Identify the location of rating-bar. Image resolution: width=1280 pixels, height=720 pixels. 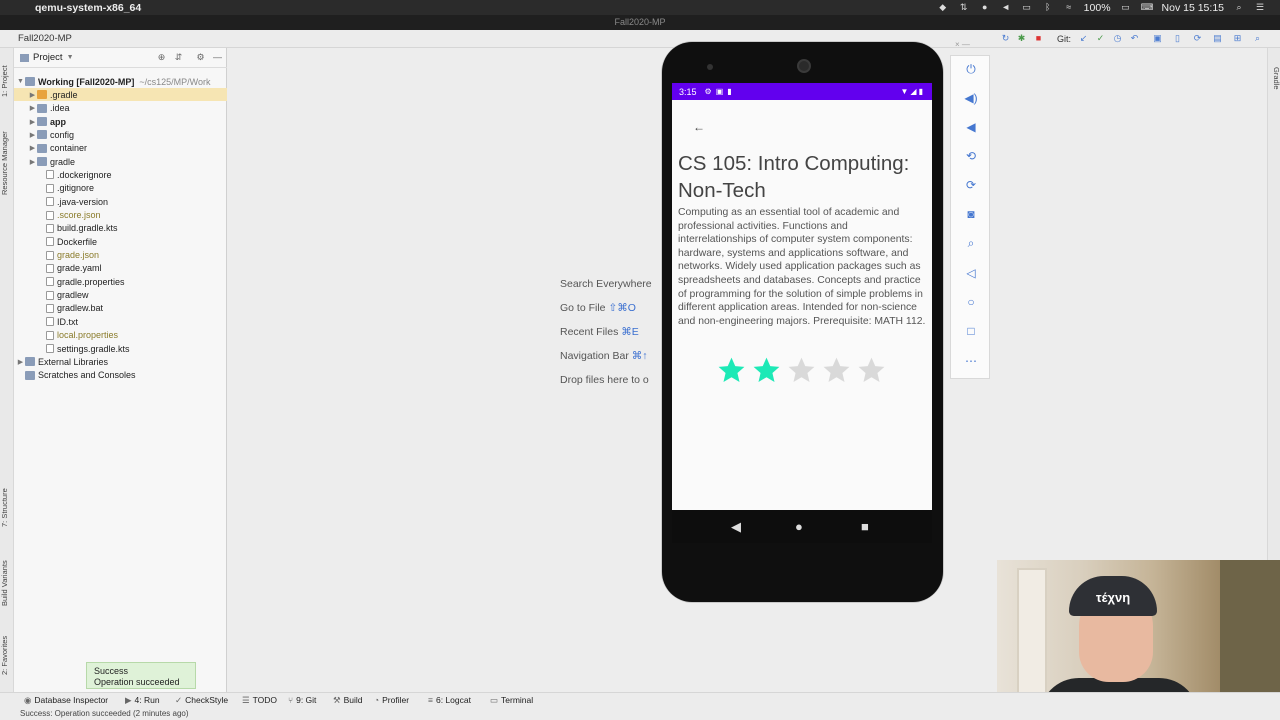
(801, 370).